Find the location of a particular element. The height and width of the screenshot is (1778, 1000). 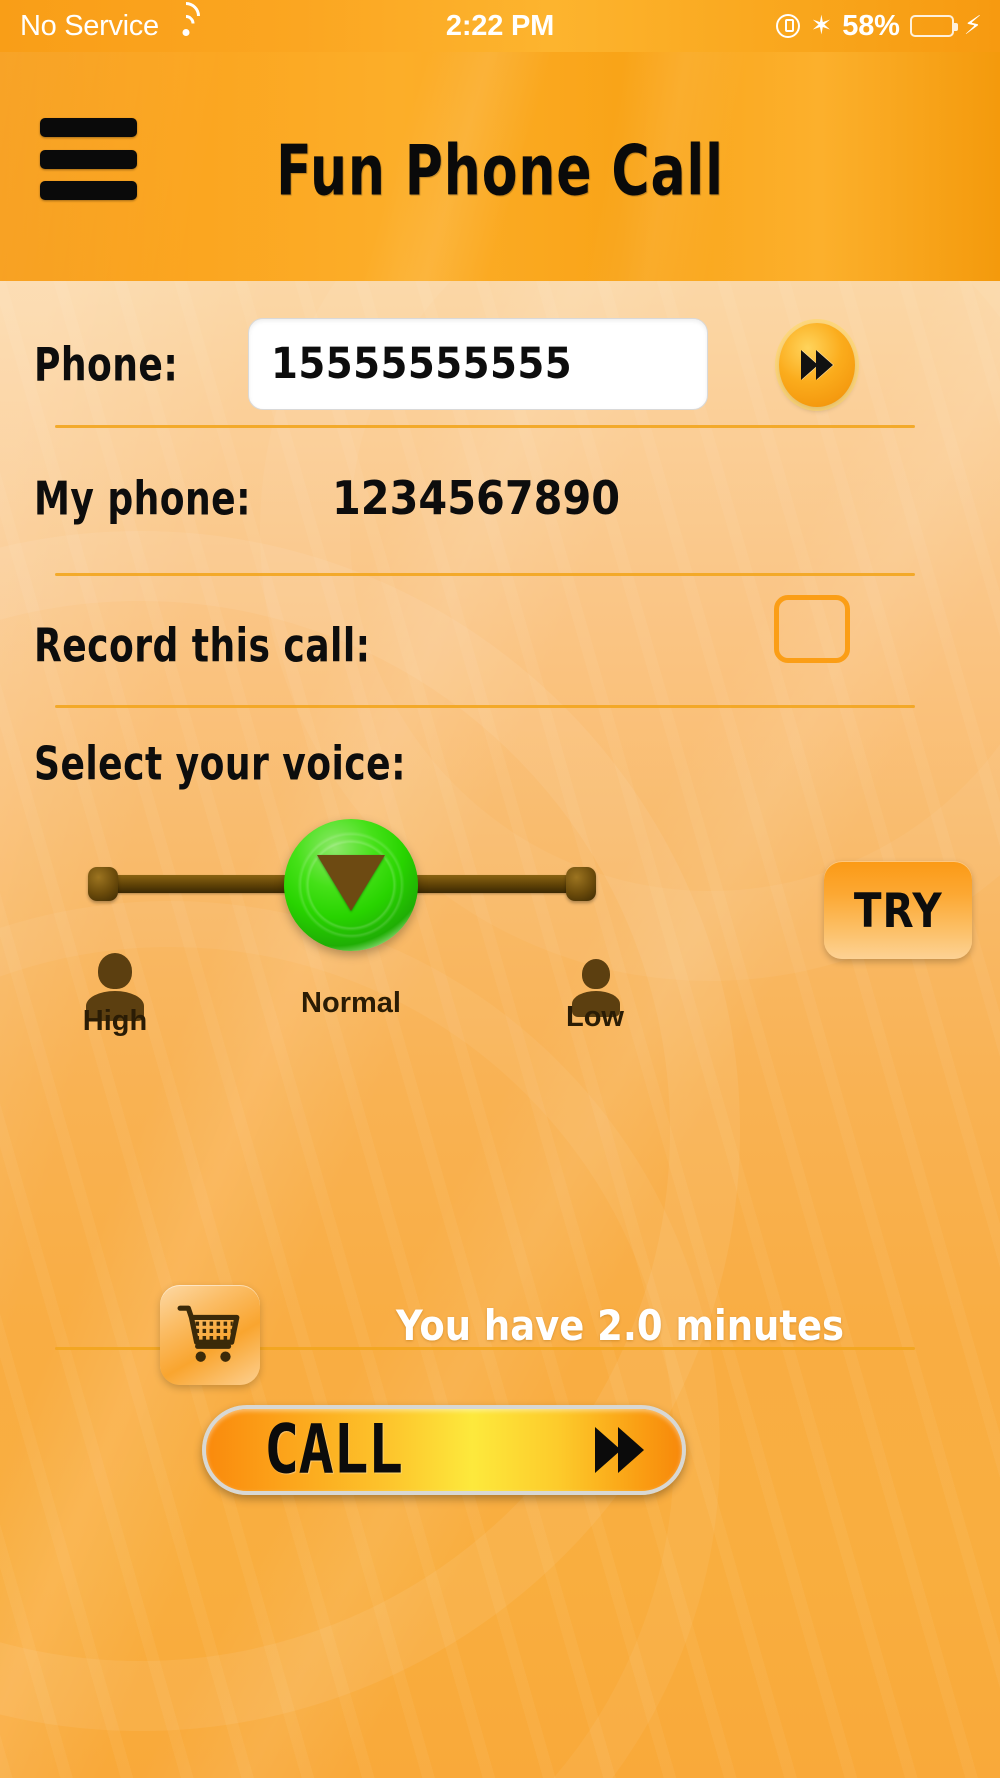

phone-input-value: 15555555555 is located at coordinates (422, 364).